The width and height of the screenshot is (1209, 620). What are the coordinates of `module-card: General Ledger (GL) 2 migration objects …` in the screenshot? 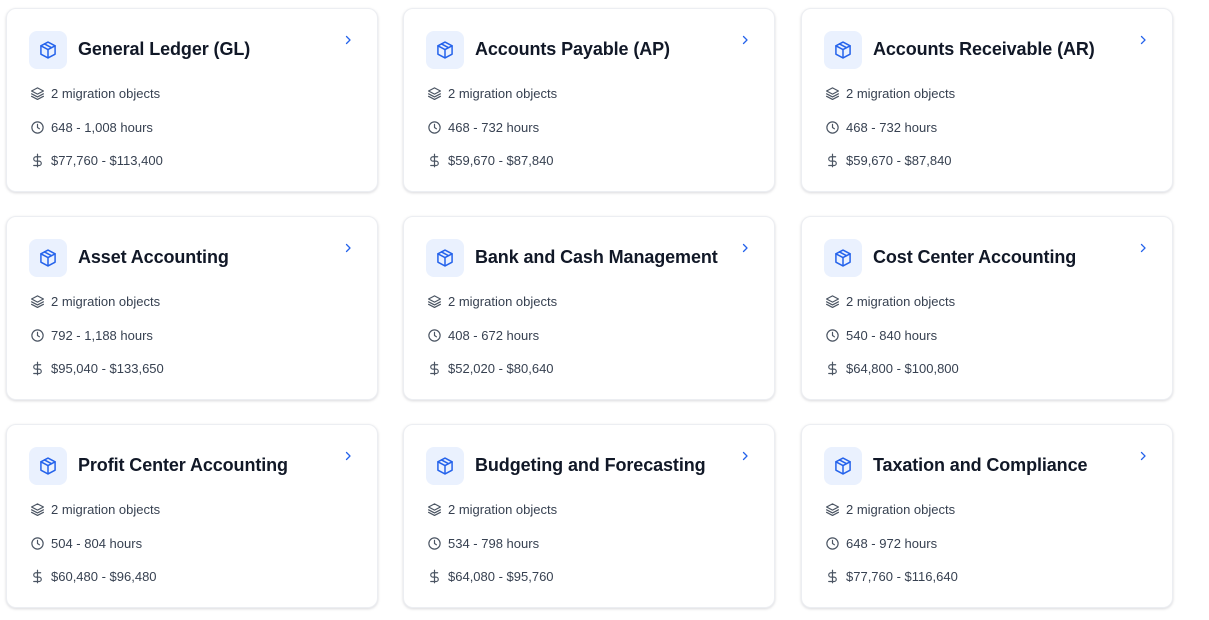 It's located at (192, 100).